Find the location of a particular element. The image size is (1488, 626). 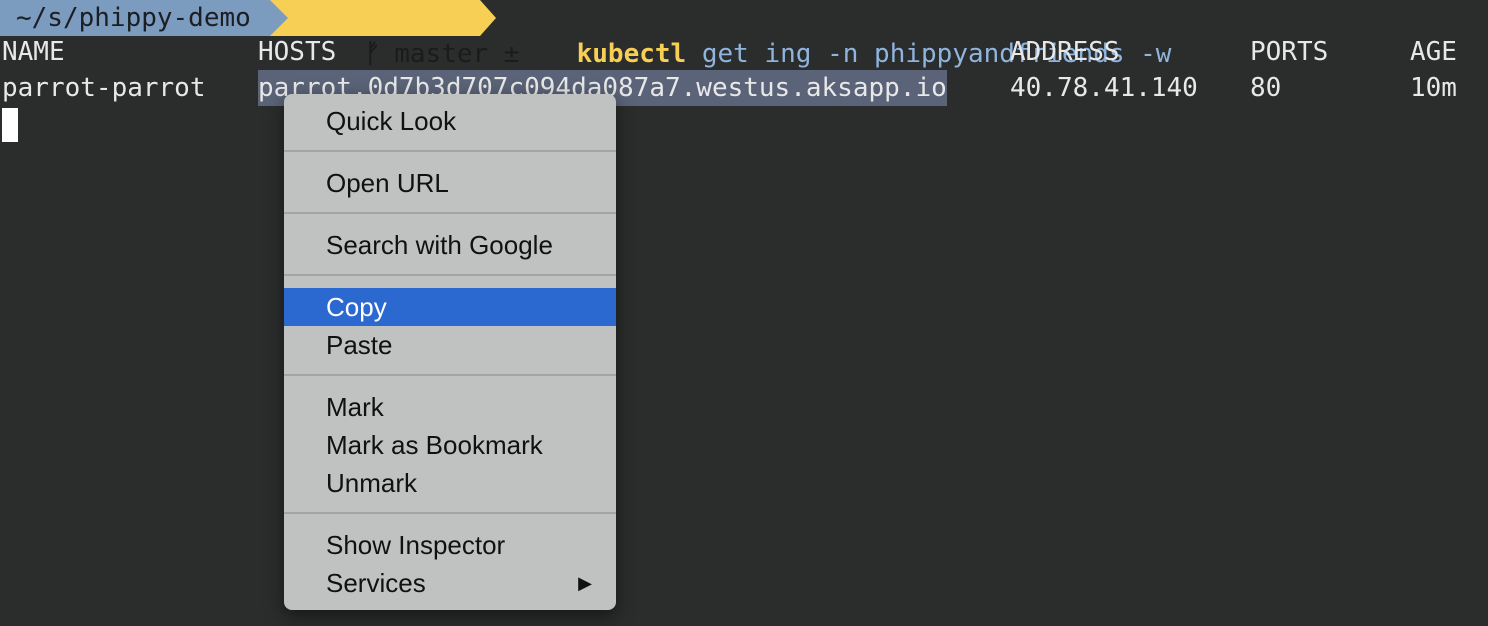

menu-item-show-inspector: Show Inspector is located at coordinates (450, 545).